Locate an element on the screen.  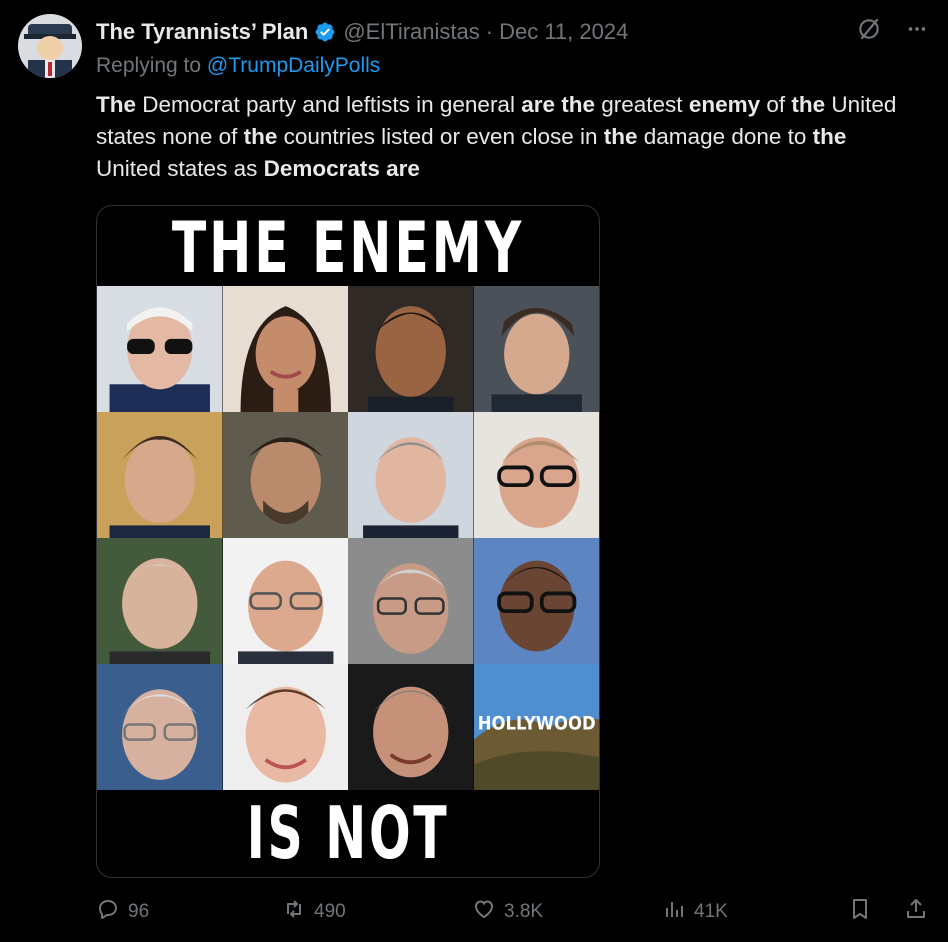
image-top-text: THE ENEMY is located at coordinates (348, 248).